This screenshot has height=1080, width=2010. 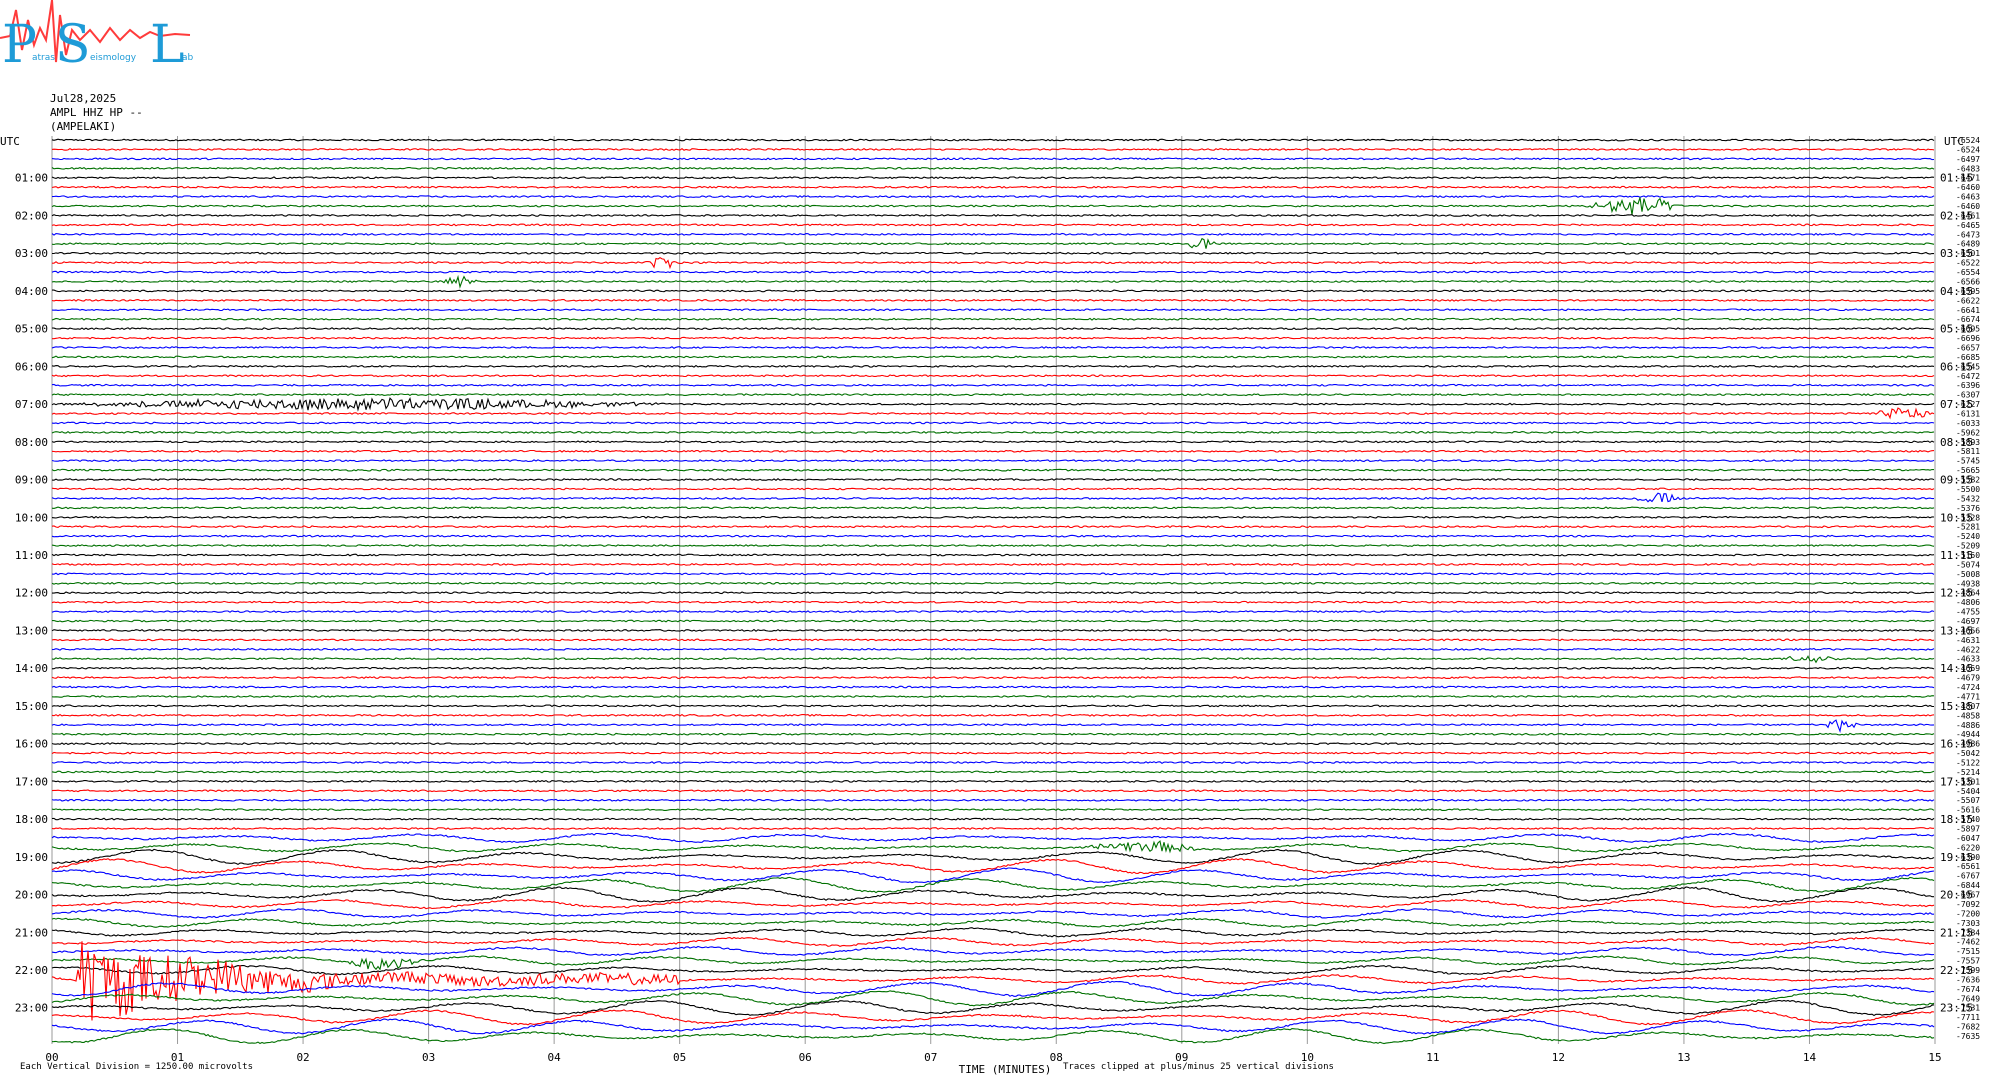 What do you see at coordinates (31, 630) in the screenshot?
I see `left-hour-label-12: 13:00` at bounding box center [31, 630].